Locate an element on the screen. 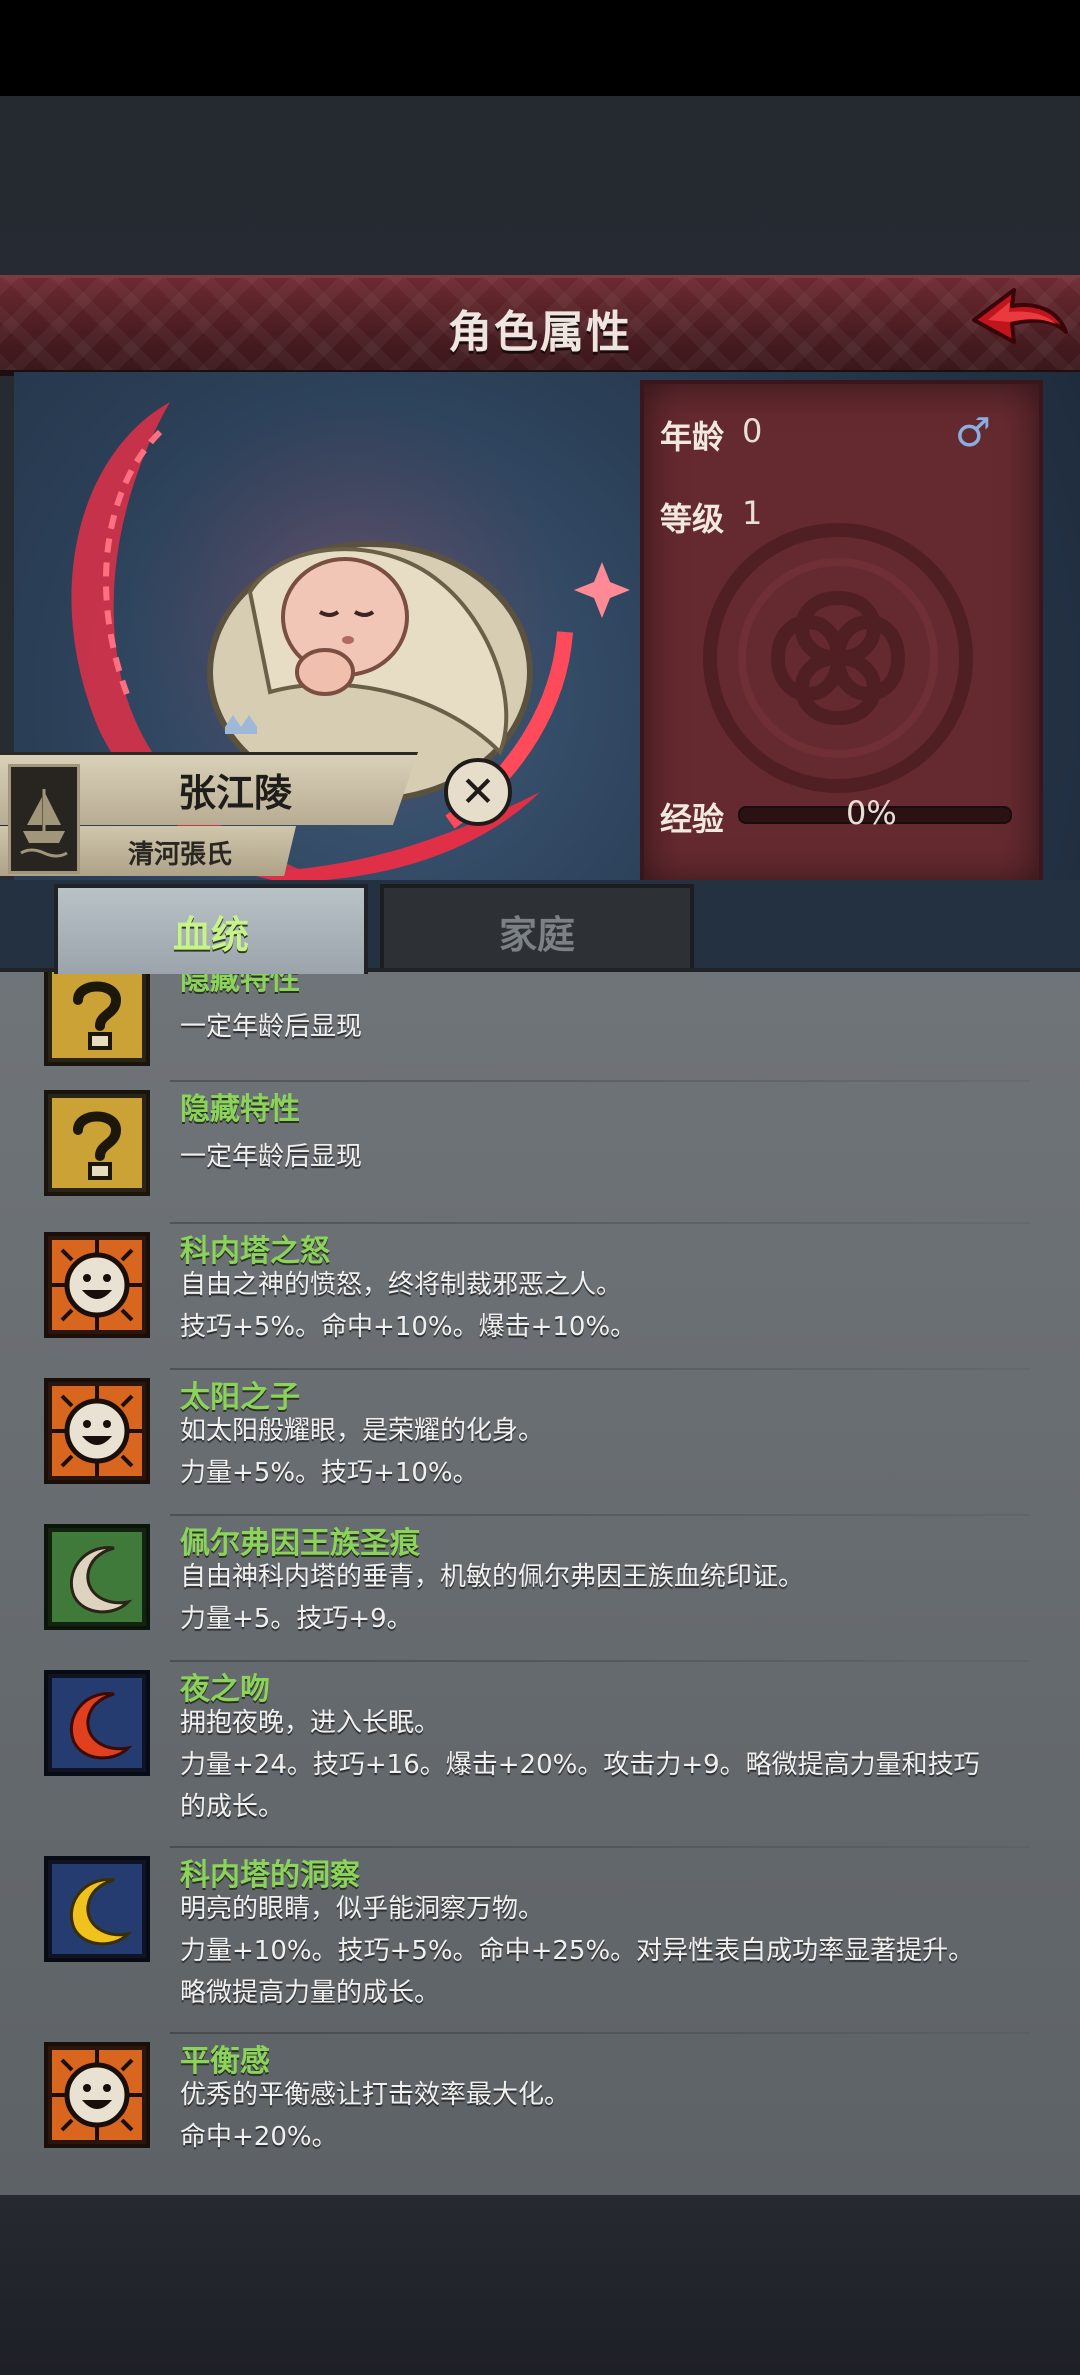 Image resolution: width=1080 pixels, height=2375 pixels. trait-description: 优秀的平衡感让打击效率最大化。 命中+20%。 is located at coordinates (610, 2116).